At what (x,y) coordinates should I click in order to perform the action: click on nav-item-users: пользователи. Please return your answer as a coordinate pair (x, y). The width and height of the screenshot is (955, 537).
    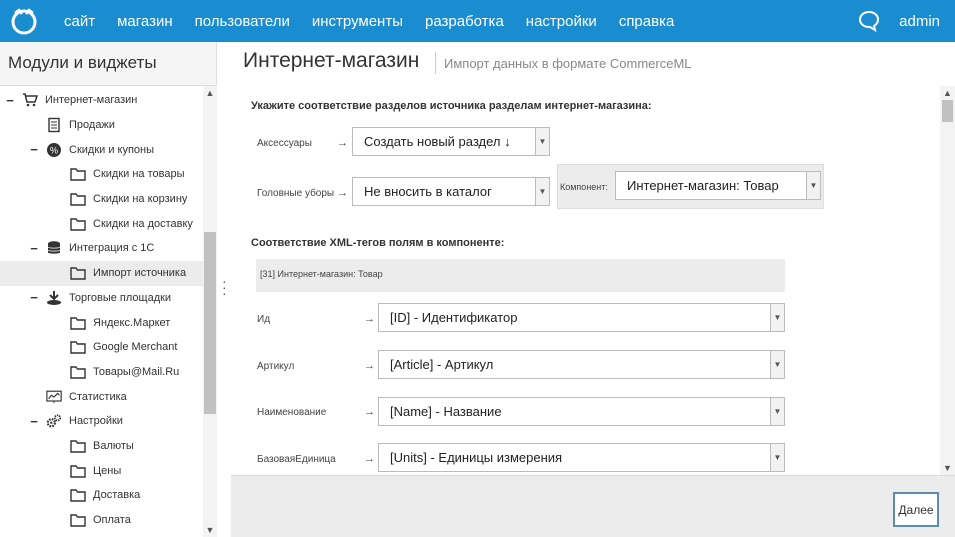
    Looking at the image, I should click on (242, 21).